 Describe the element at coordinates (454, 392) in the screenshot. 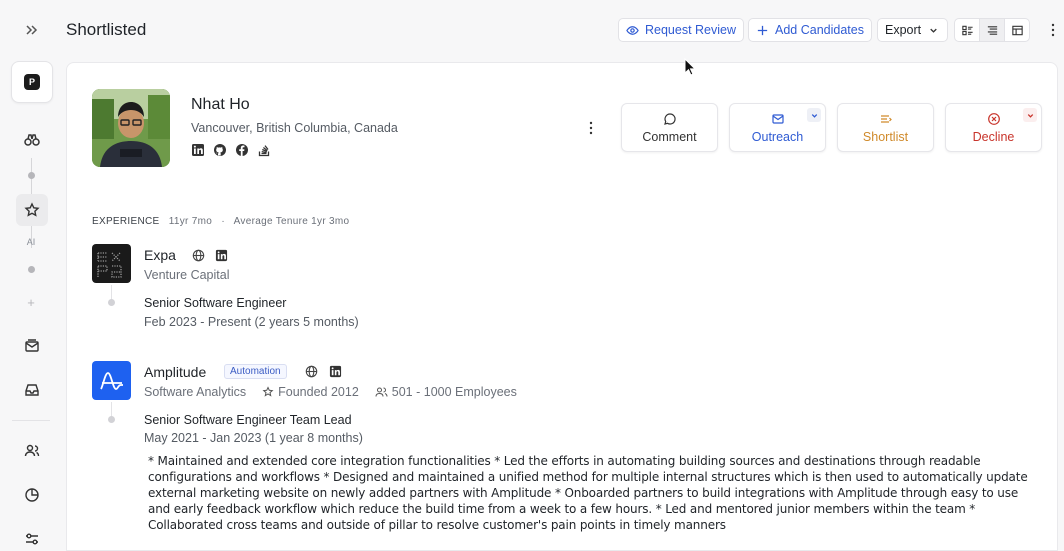

I see `employees-text: 501 - 1000 Employees` at that location.